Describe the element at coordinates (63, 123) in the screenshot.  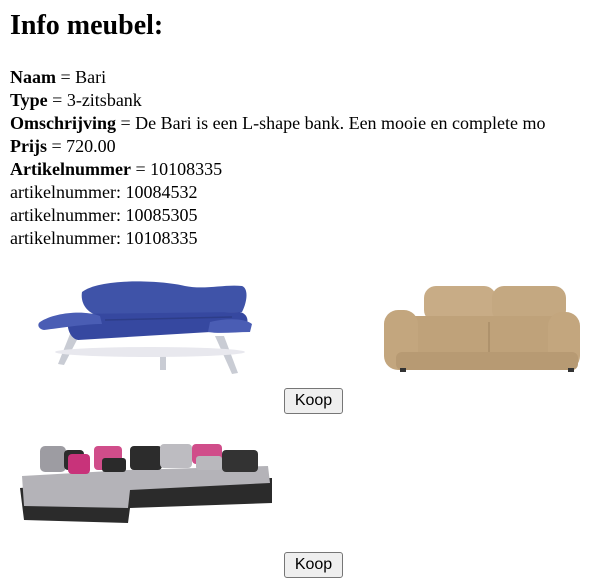
I see `omschrijving-label: Omschrijving` at that location.